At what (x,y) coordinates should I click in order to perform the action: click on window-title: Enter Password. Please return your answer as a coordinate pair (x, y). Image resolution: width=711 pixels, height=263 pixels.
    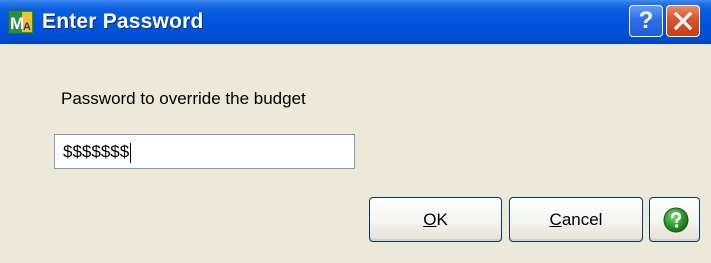
    Looking at the image, I should click on (123, 21).